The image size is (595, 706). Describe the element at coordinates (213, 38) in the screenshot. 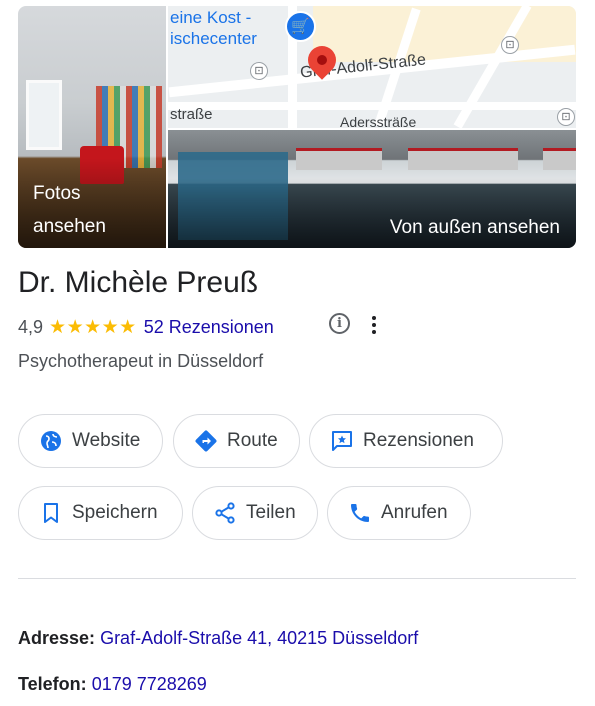

I see `map-shop-label-2: ischecenter` at that location.